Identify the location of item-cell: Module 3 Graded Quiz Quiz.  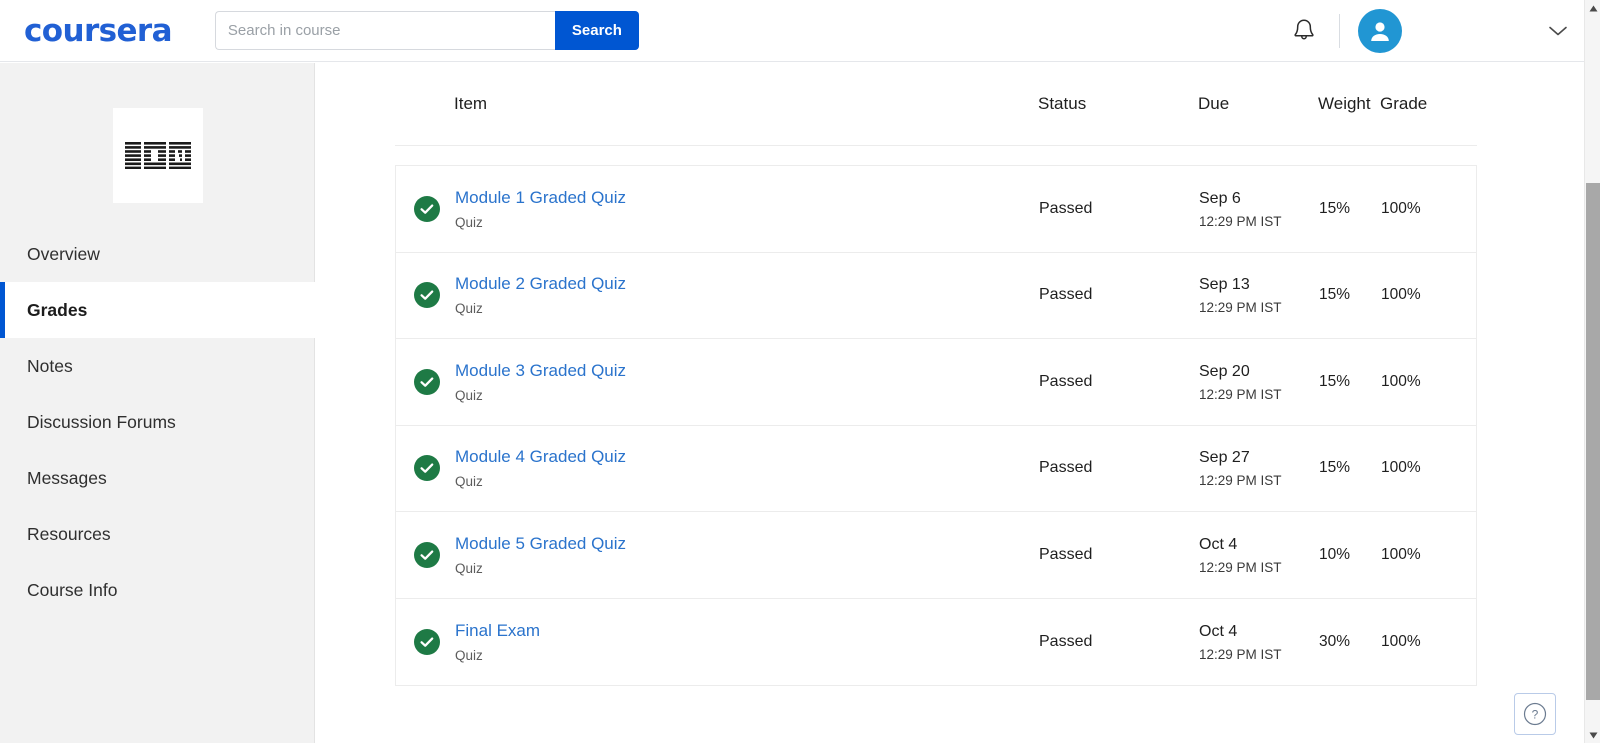
(747, 382).